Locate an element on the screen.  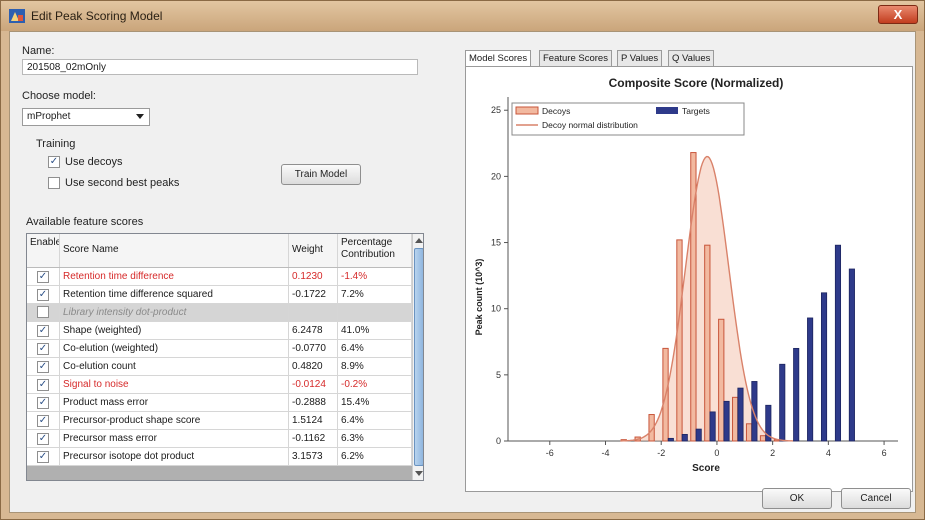
score-name-cell: Shape (weighted) is located at coordinates (174, 330).